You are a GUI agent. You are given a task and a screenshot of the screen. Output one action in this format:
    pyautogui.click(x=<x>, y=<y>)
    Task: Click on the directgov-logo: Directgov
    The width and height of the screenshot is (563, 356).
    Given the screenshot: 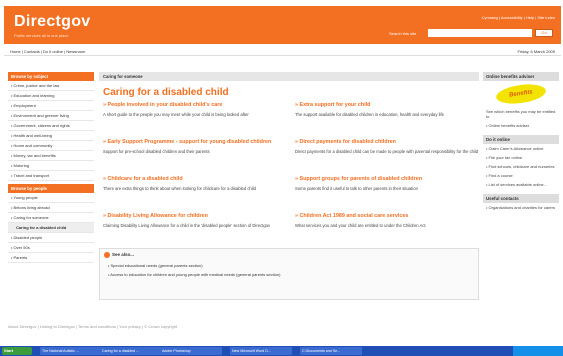 What is the action you would take?
    pyautogui.click(x=52, y=22)
    